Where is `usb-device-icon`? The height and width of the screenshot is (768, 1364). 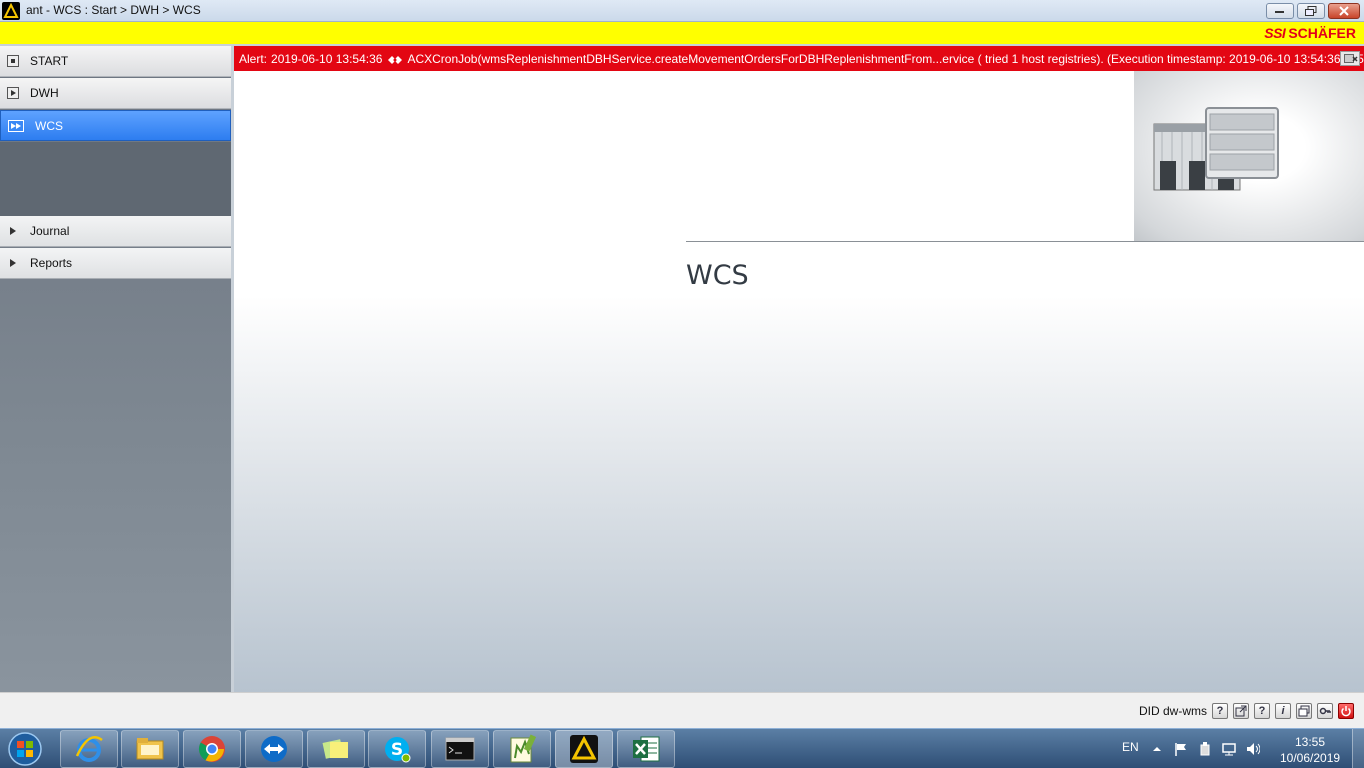 usb-device-icon is located at coordinates (1205, 749).